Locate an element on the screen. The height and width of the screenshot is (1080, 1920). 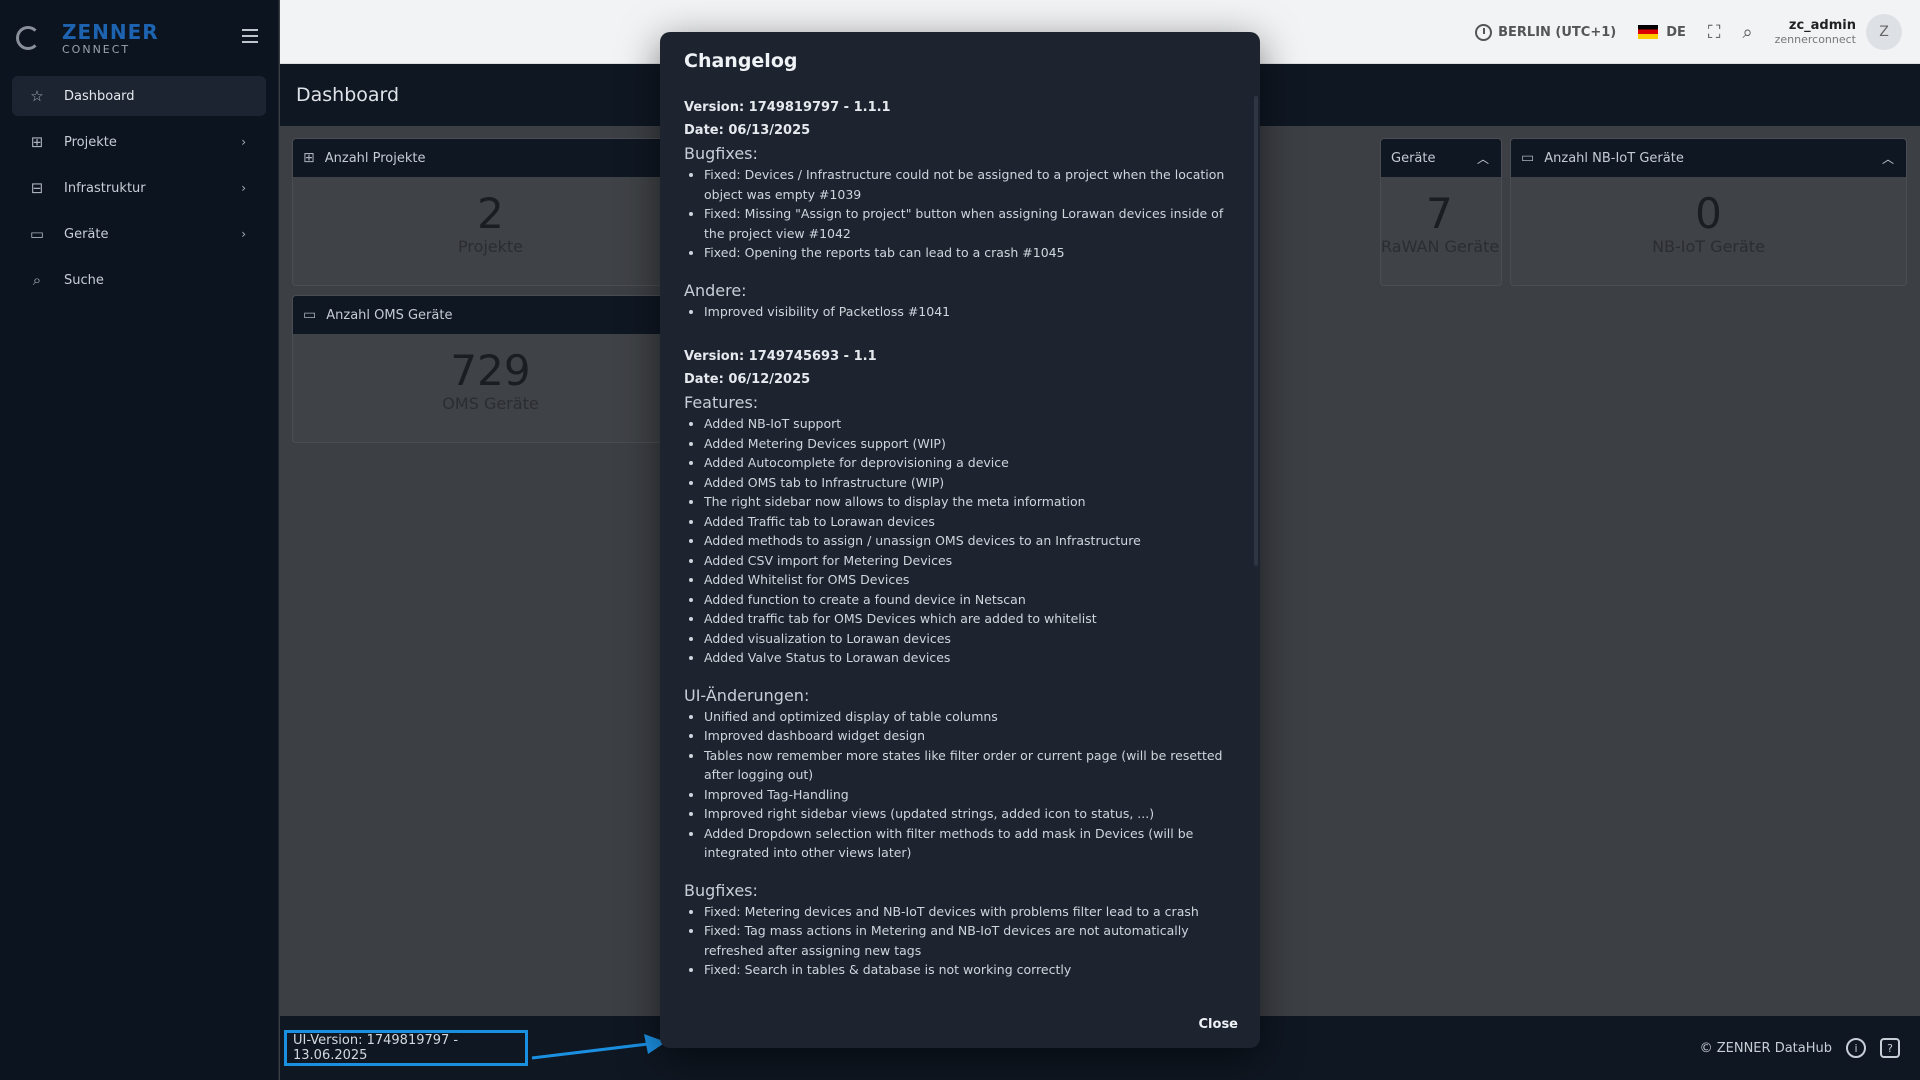
fullscreen-icon: ⛶ is located at coordinates (1714, 32).